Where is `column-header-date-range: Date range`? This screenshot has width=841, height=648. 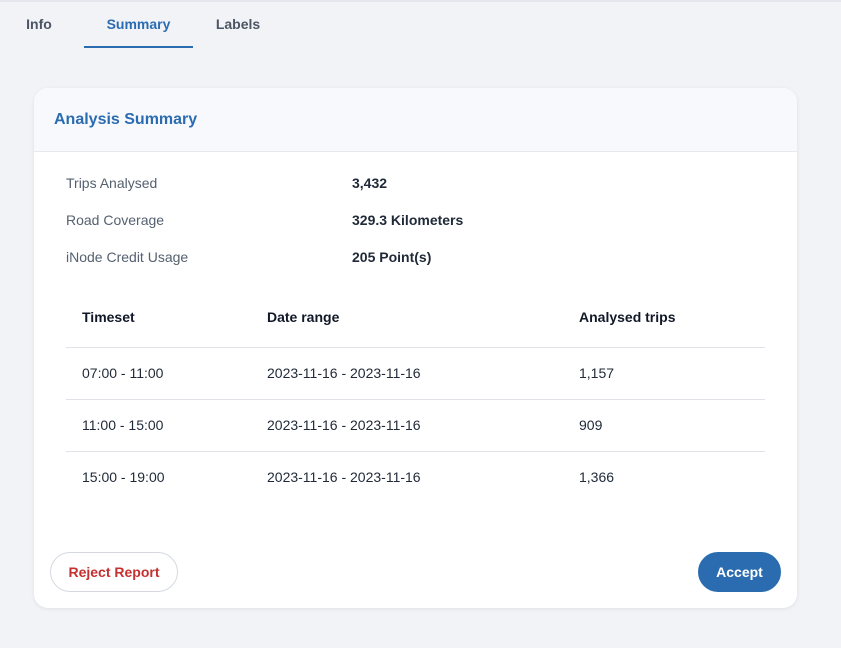 column-header-date-range: Date range is located at coordinates (423, 318).